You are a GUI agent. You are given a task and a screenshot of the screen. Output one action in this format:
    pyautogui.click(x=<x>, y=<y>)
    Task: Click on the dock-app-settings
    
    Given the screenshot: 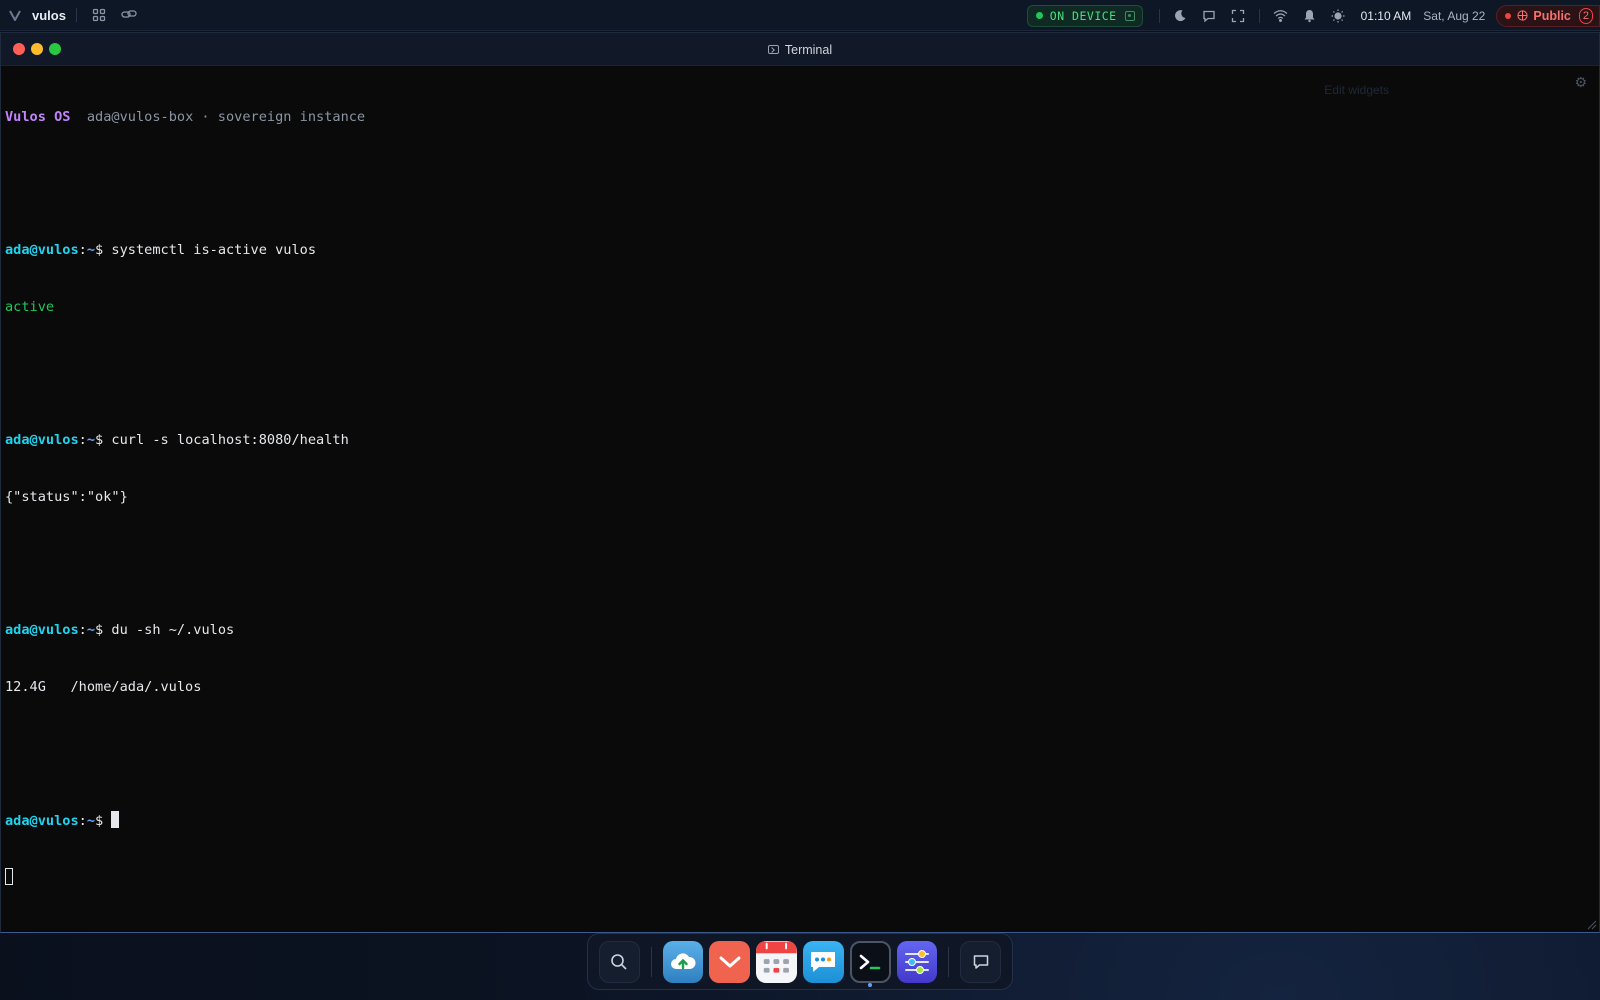 What is the action you would take?
    pyautogui.click(x=917, y=961)
    